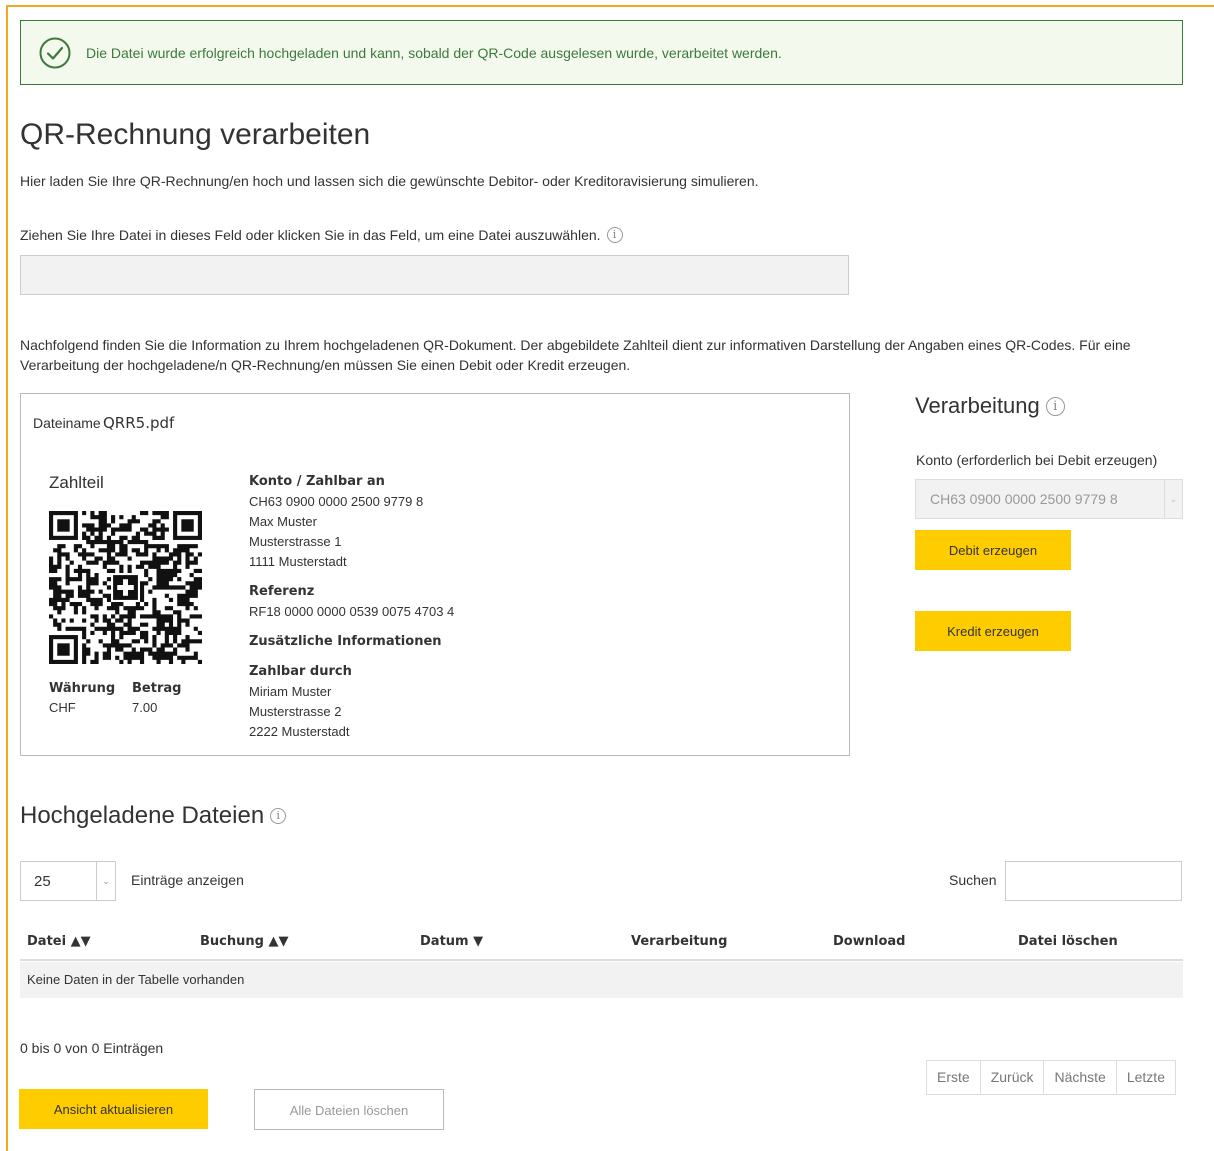 The height and width of the screenshot is (1151, 1214). What do you see at coordinates (282, 591) in the screenshot?
I see `reference-heading: Referenz` at bounding box center [282, 591].